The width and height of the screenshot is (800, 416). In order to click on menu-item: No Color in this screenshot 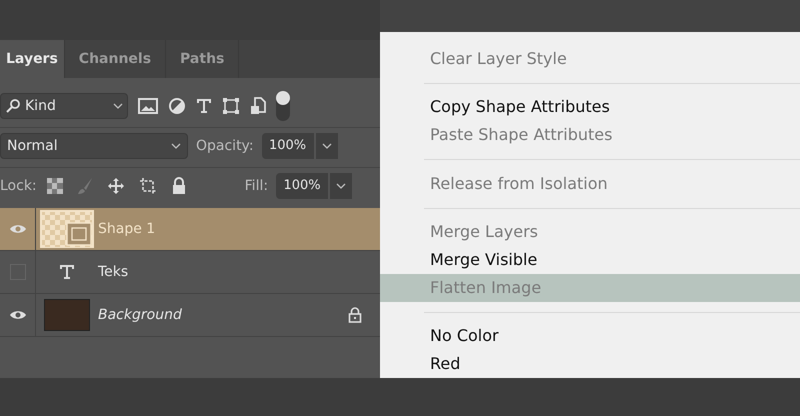, I will do `click(590, 336)`.